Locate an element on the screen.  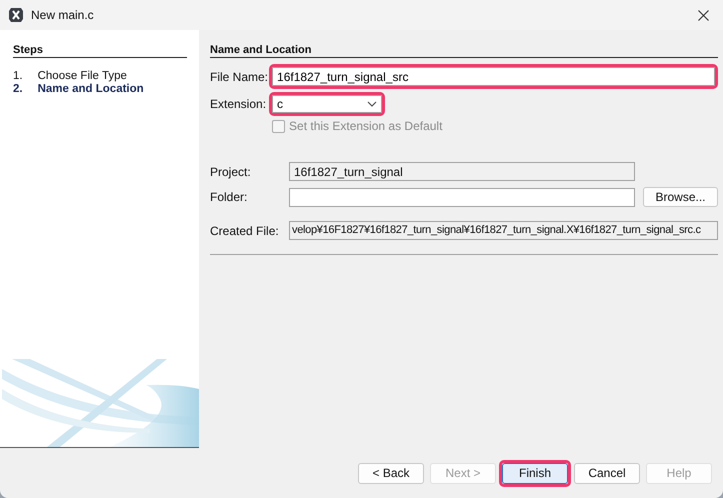
section-heading: Name and Location is located at coordinates (464, 51).